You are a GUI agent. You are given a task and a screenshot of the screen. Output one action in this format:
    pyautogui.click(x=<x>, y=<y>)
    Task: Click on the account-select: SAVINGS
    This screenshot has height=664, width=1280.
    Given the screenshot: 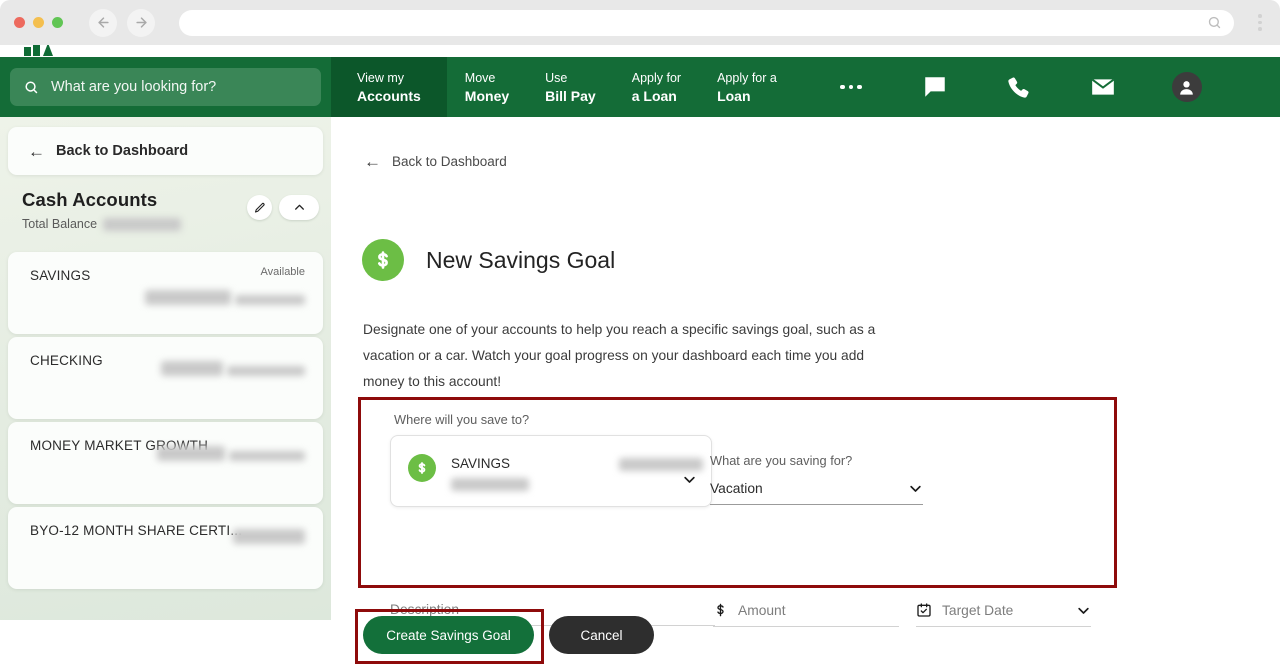 What is the action you would take?
    pyautogui.click(x=551, y=471)
    